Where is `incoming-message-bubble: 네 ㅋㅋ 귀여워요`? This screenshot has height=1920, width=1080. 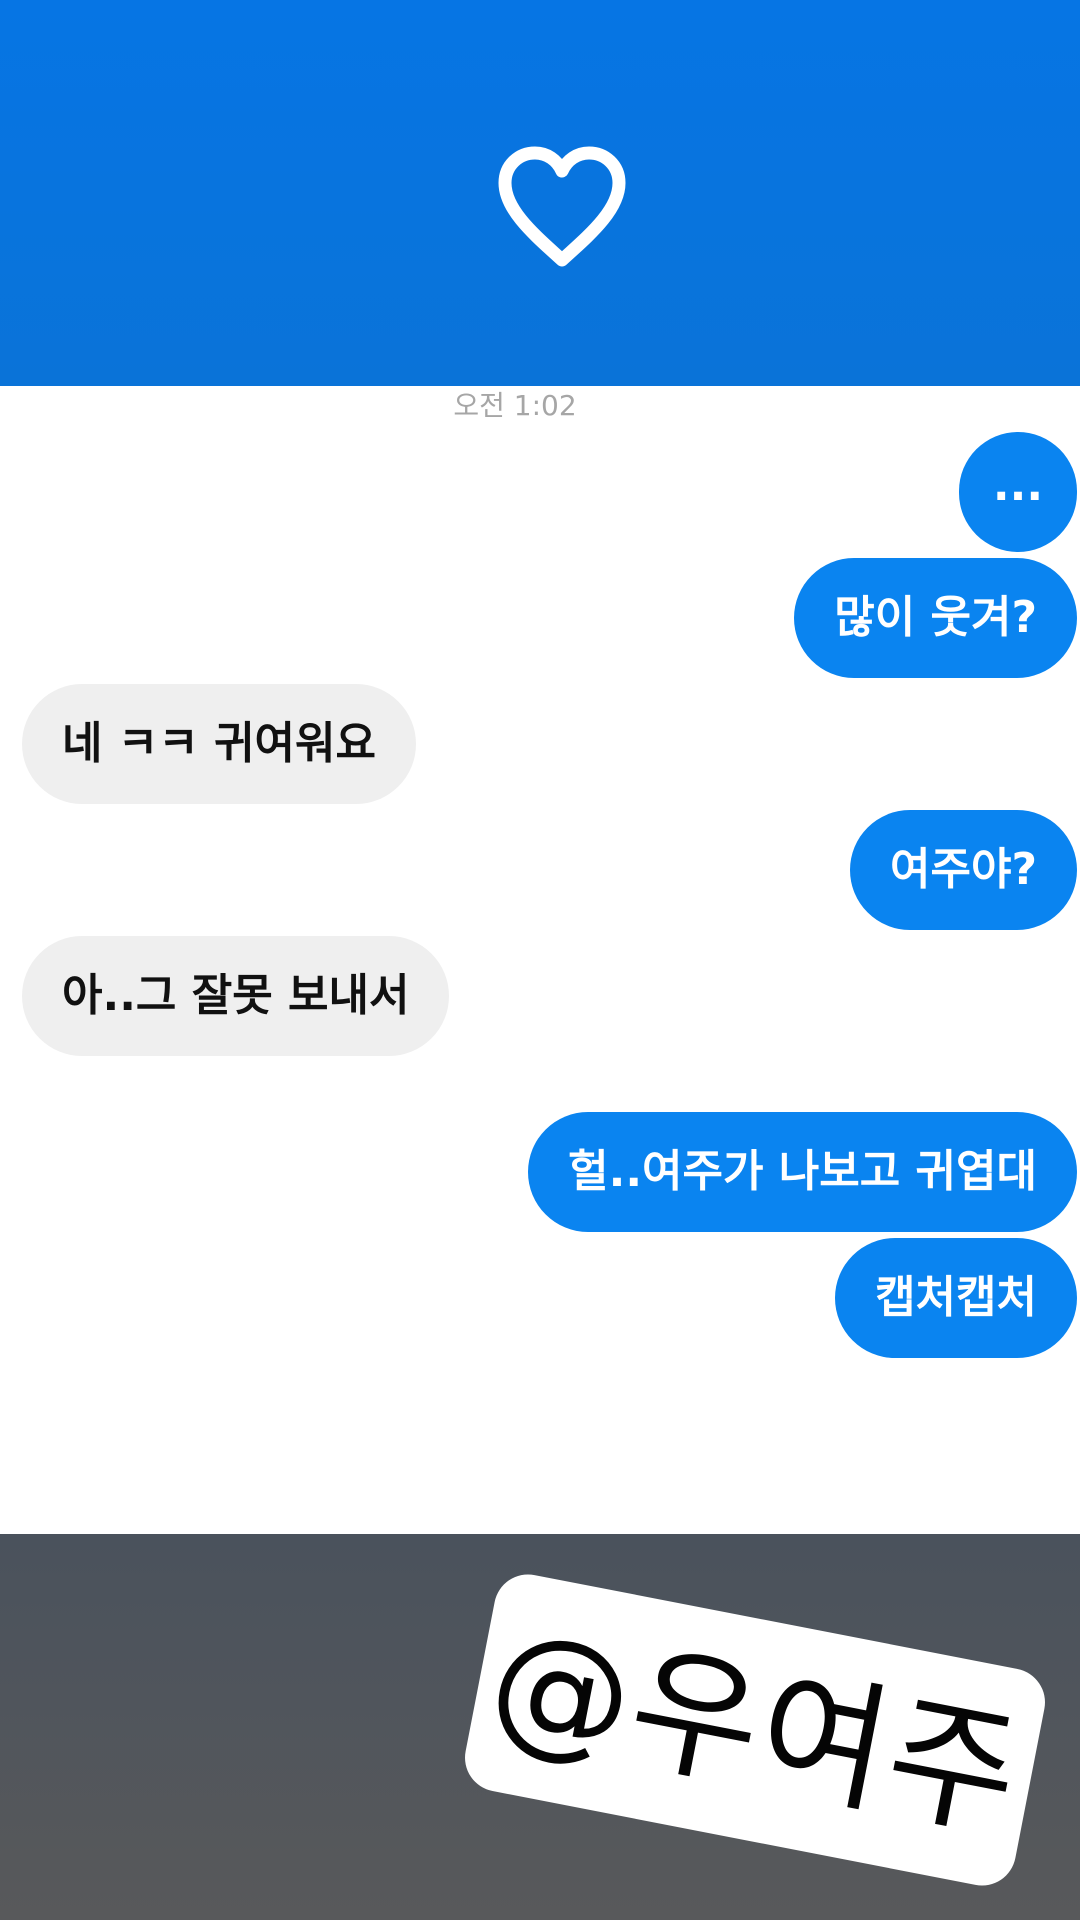
incoming-message-bubble: 네 ㅋㅋ 귀여워요 is located at coordinates (219, 744).